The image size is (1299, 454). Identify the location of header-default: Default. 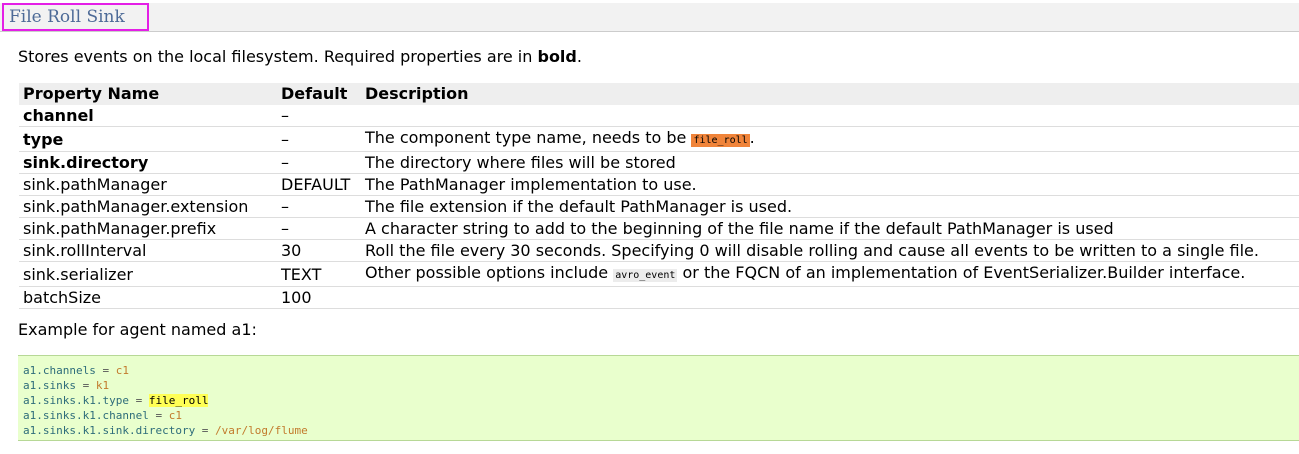
(319, 94).